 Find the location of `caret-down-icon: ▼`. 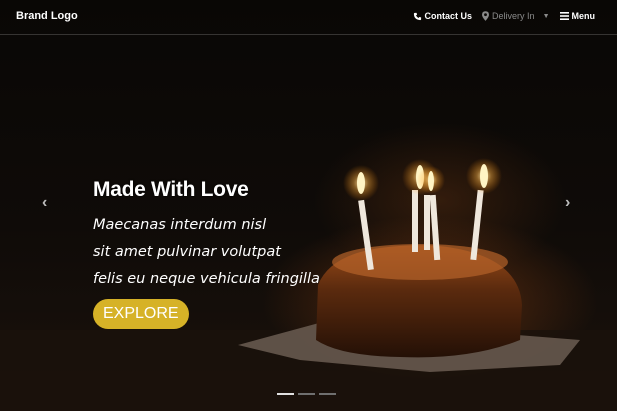

caret-down-icon: ▼ is located at coordinates (546, 16).